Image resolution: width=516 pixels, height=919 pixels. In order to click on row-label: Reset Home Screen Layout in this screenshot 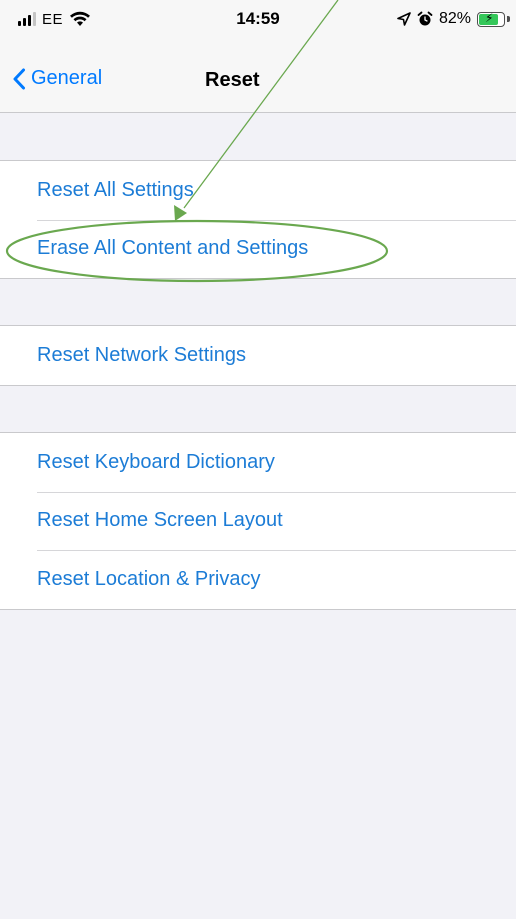, I will do `click(160, 520)`.